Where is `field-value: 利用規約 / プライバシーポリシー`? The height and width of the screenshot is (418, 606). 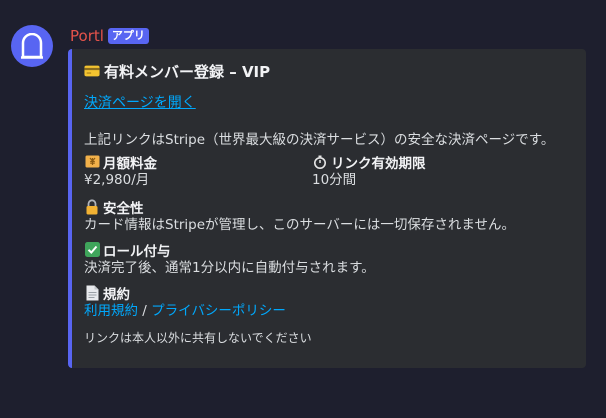
field-value: 利用規約 / プライバシーポリシー is located at coordinates (329, 311).